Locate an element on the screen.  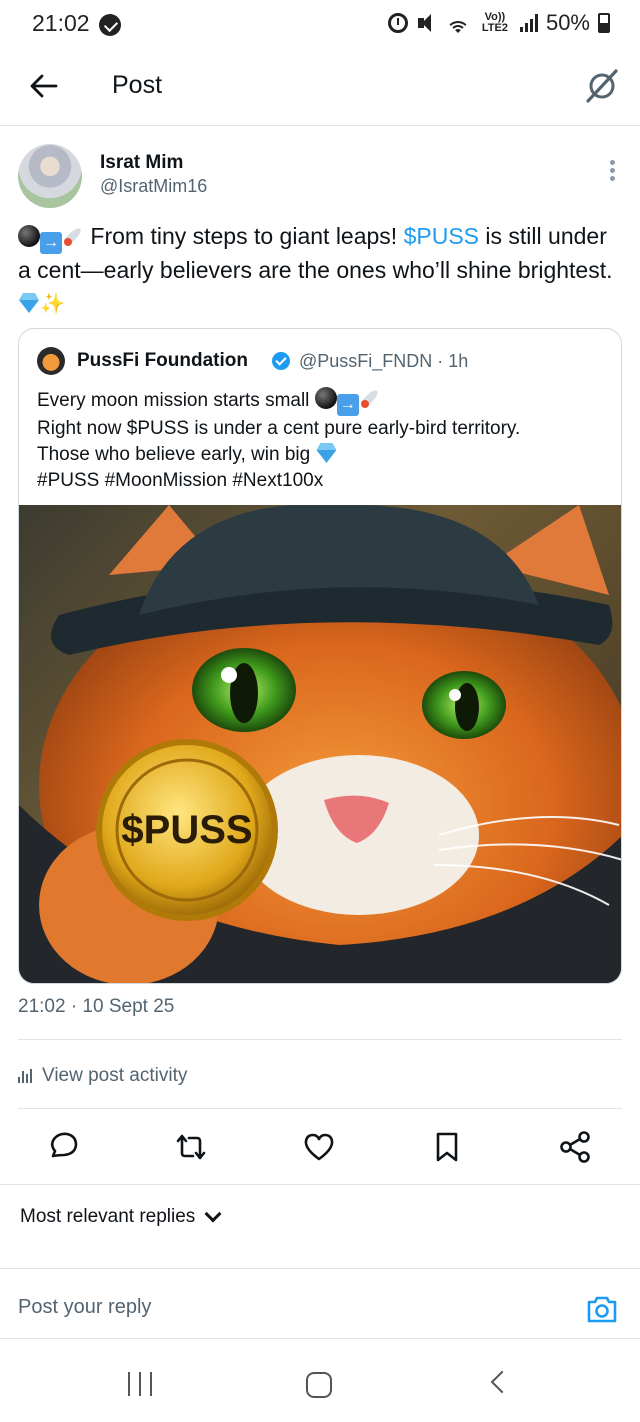
quoted-post-header: PussFi Foundation @PussFi_FNDN · 1h is located at coordinates (317, 361).